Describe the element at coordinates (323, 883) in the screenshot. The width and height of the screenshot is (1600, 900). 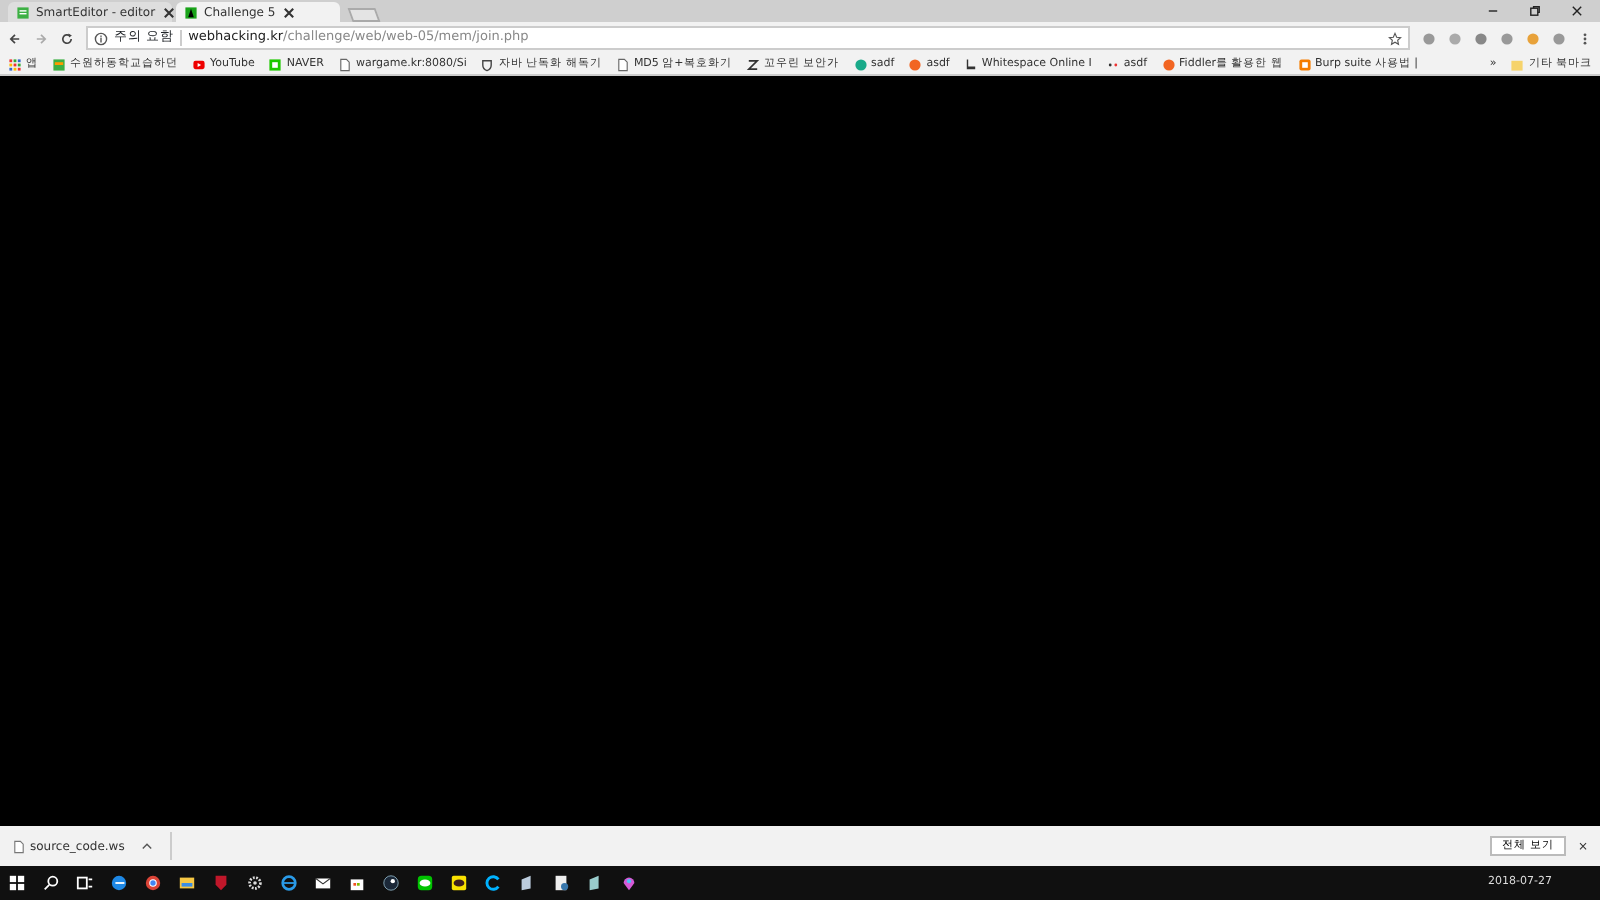
I see `mail-icon` at that location.